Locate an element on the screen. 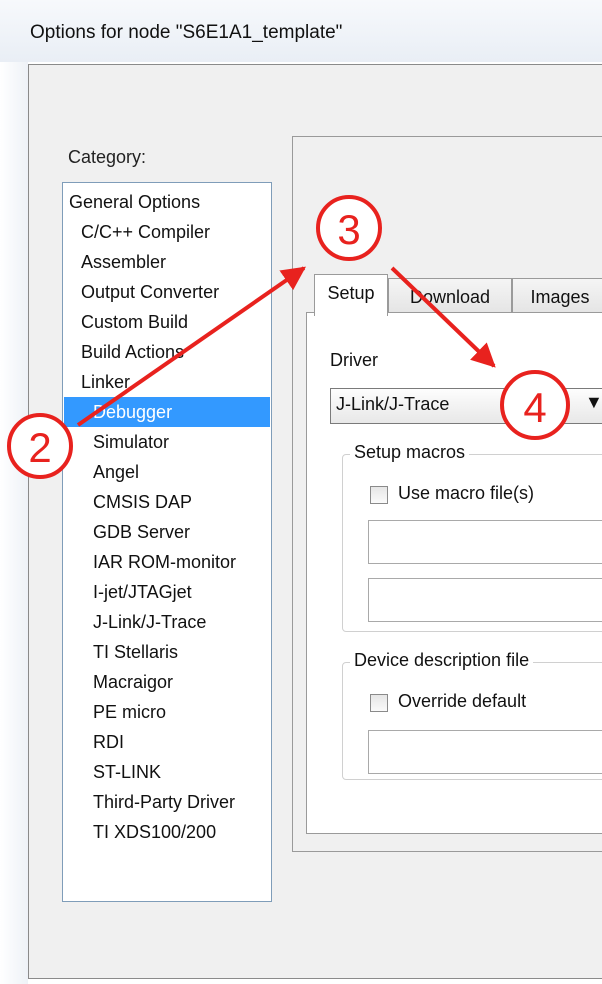  category-item-ti-stellaris: TI Stellaris is located at coordinates (135, 652).